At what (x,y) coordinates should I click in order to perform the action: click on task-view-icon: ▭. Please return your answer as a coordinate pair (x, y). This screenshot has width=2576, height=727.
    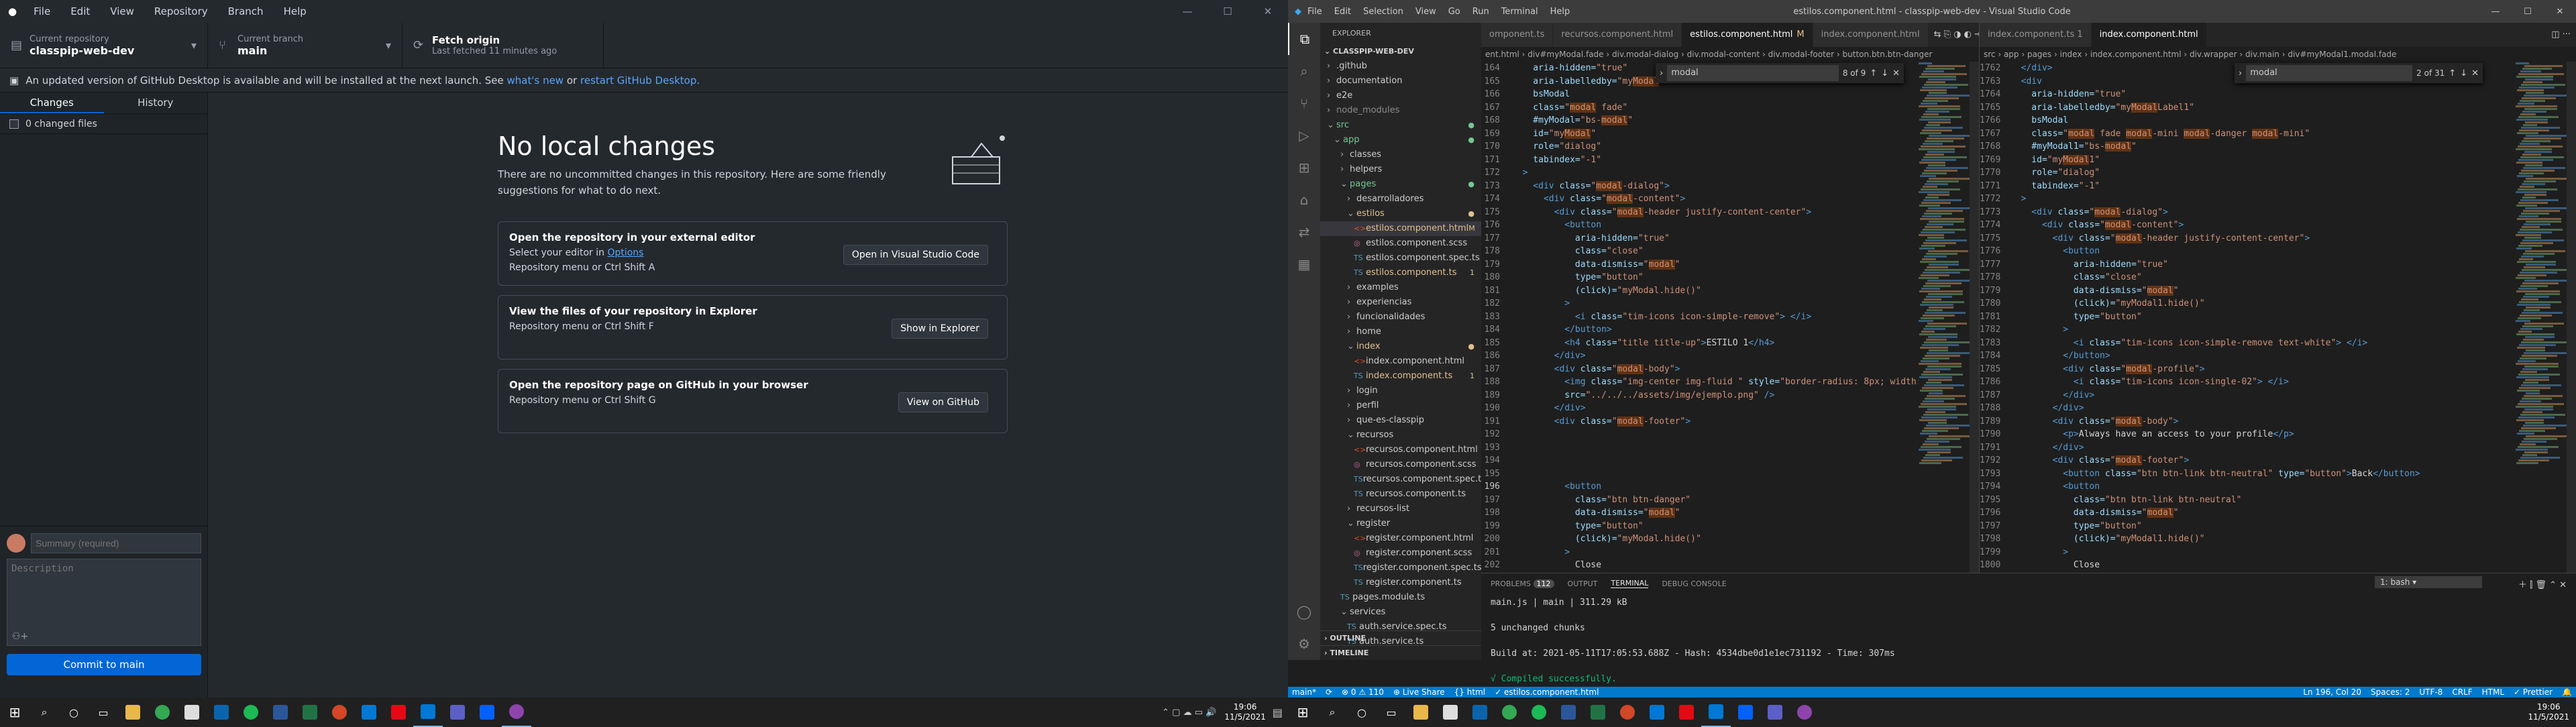
    Looking at the image, I should click on (1391, 712).